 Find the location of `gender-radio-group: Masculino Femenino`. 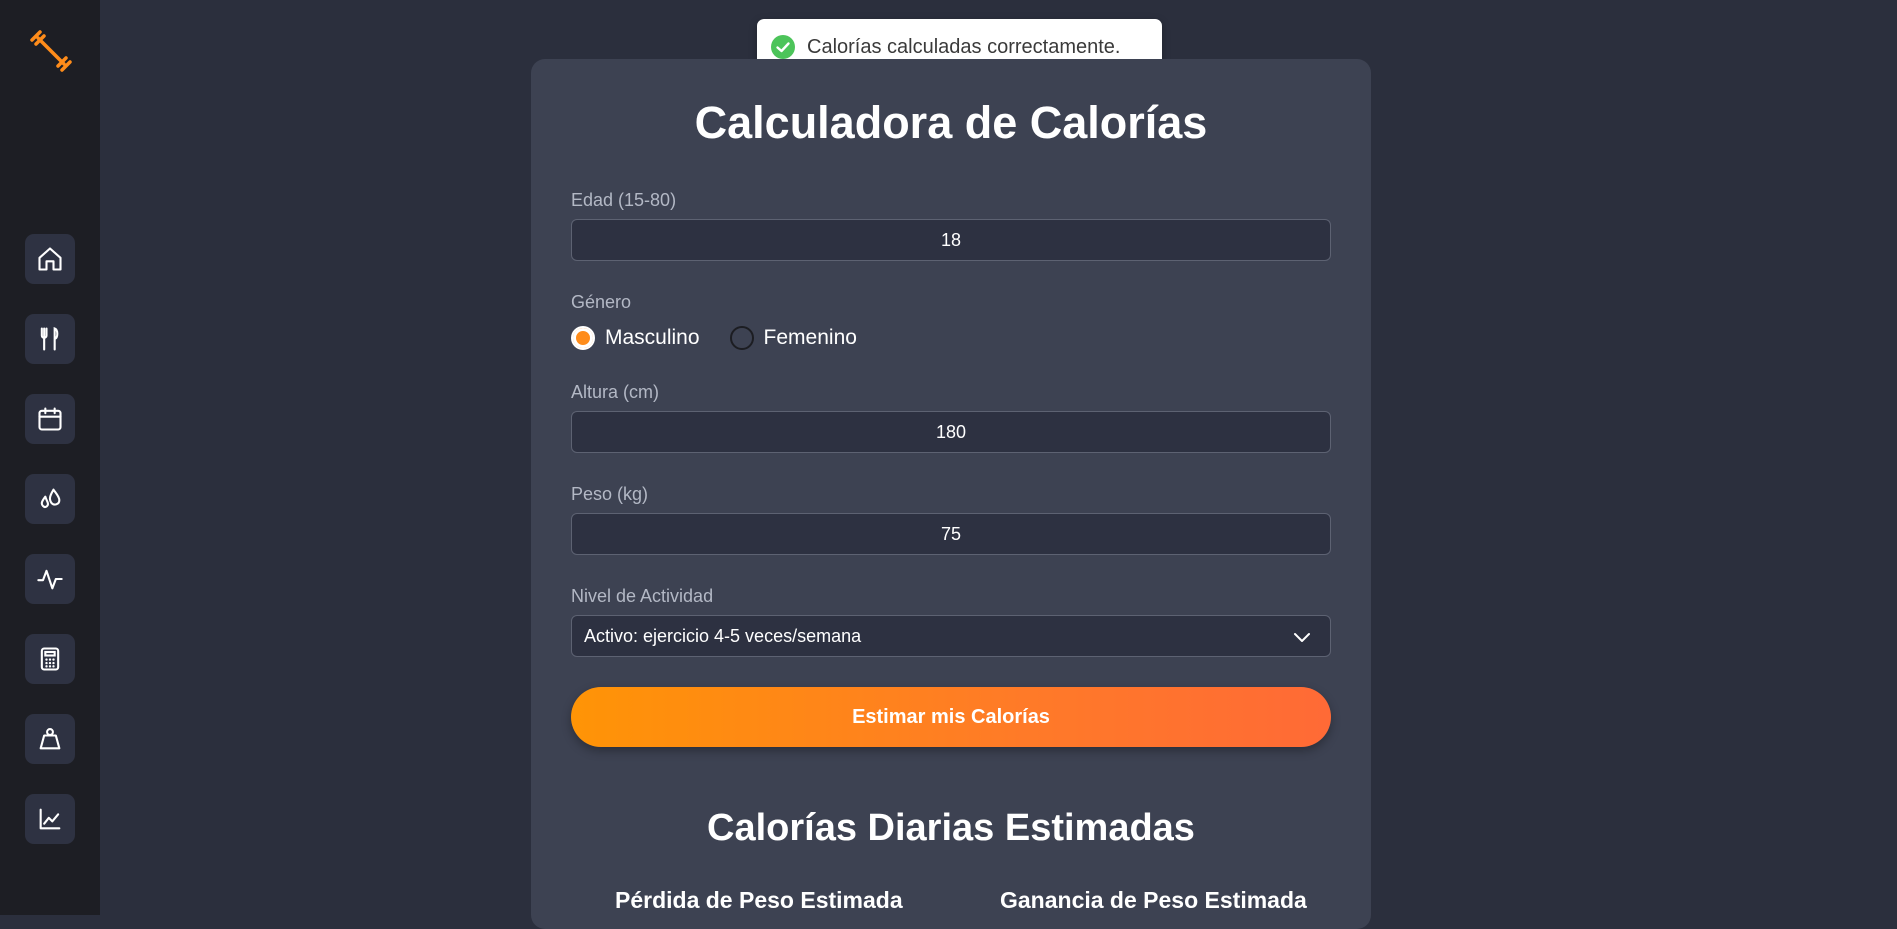

gender-radio-group: Masculino Femenino is located at coordinates (729, 338).